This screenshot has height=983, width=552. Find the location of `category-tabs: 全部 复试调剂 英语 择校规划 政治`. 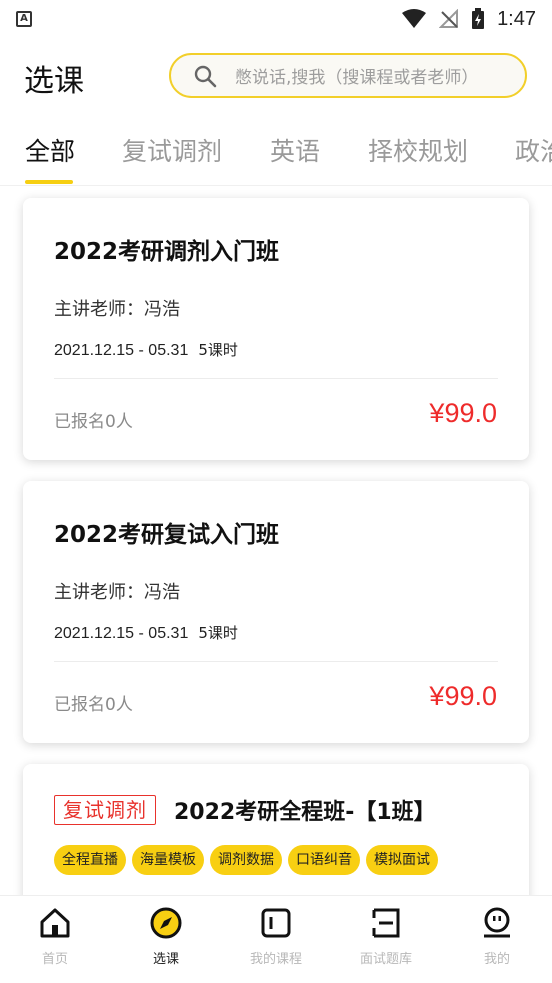

category-tabs: 全部 复试调剂 英语 择校规划 政治 is located at coordinates (276, 156).